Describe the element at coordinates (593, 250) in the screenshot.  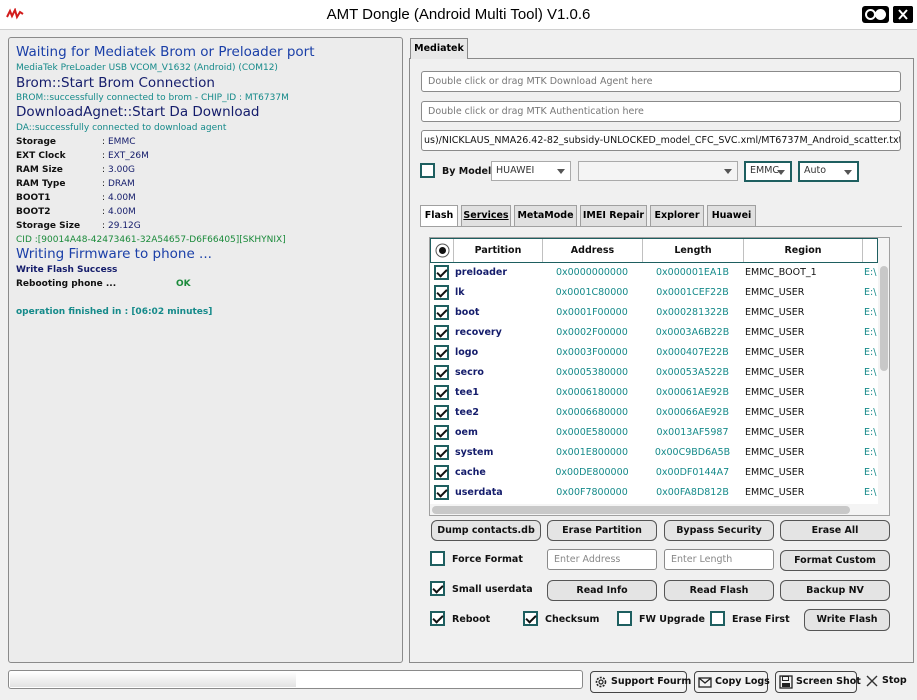
I see `header-address: Address` at that location.